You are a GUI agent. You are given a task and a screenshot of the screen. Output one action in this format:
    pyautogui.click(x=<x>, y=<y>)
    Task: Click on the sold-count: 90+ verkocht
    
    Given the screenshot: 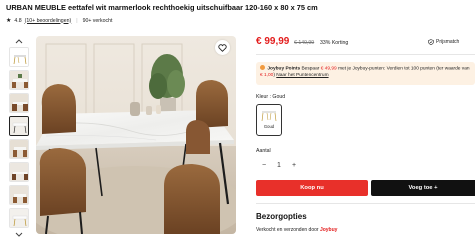 What is the action you would take?
    pyautogui.click(x=97, y=20)
    